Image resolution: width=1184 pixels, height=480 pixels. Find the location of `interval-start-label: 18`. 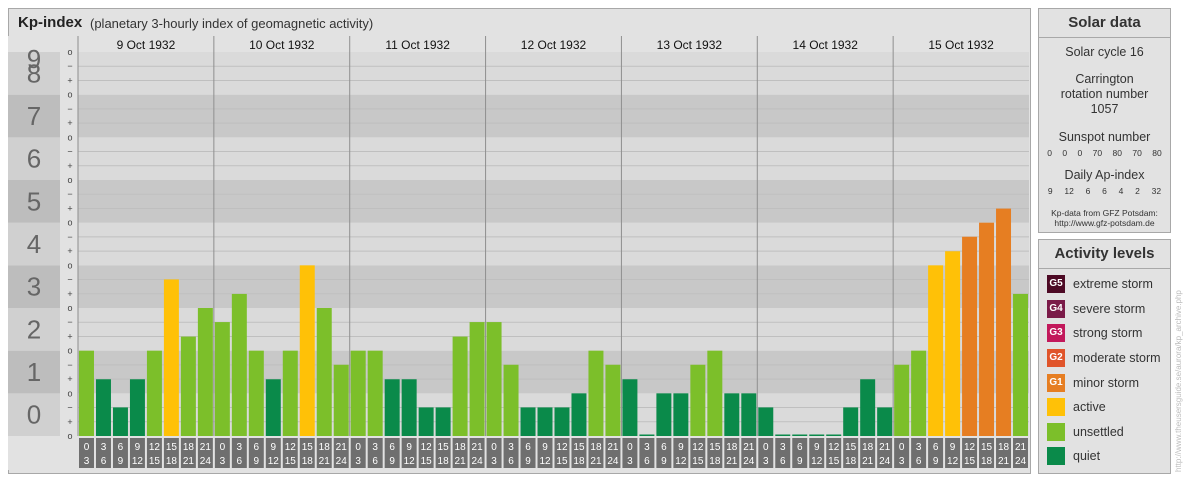

interval-start-label: 18 is located at coordinates (596, 447).